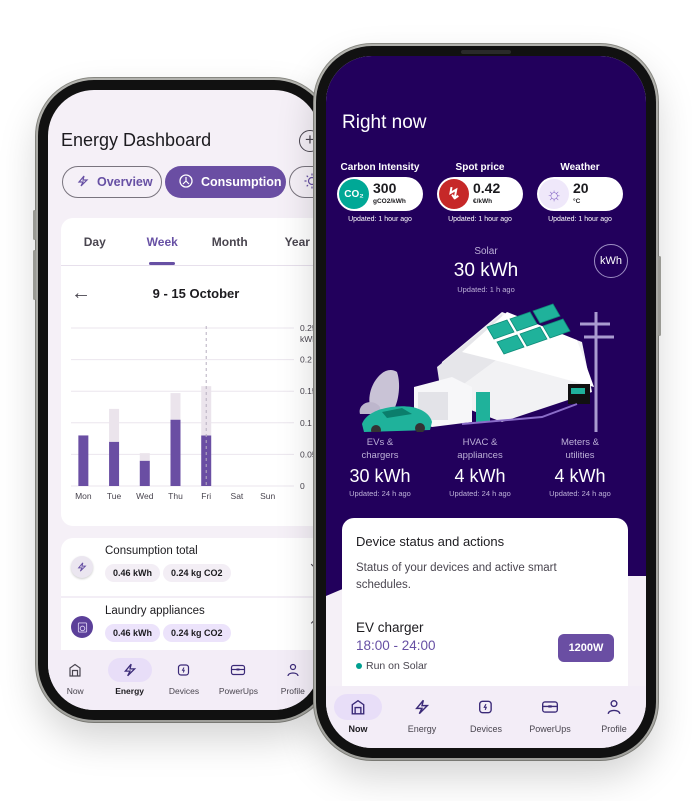  I want to click on bar-tue-extra, so click(114, 425).